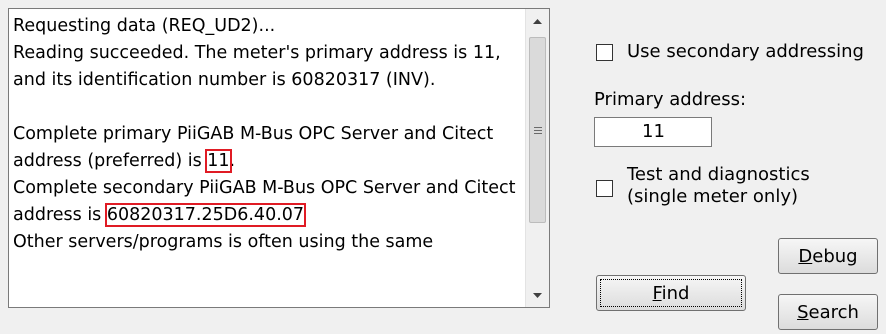 This screenshot has height=334, width=886. What do you see at coordinates (218, 161) in the screenshot?
I see `primary-address-highlight: 11` at bounding box center [218, 161].